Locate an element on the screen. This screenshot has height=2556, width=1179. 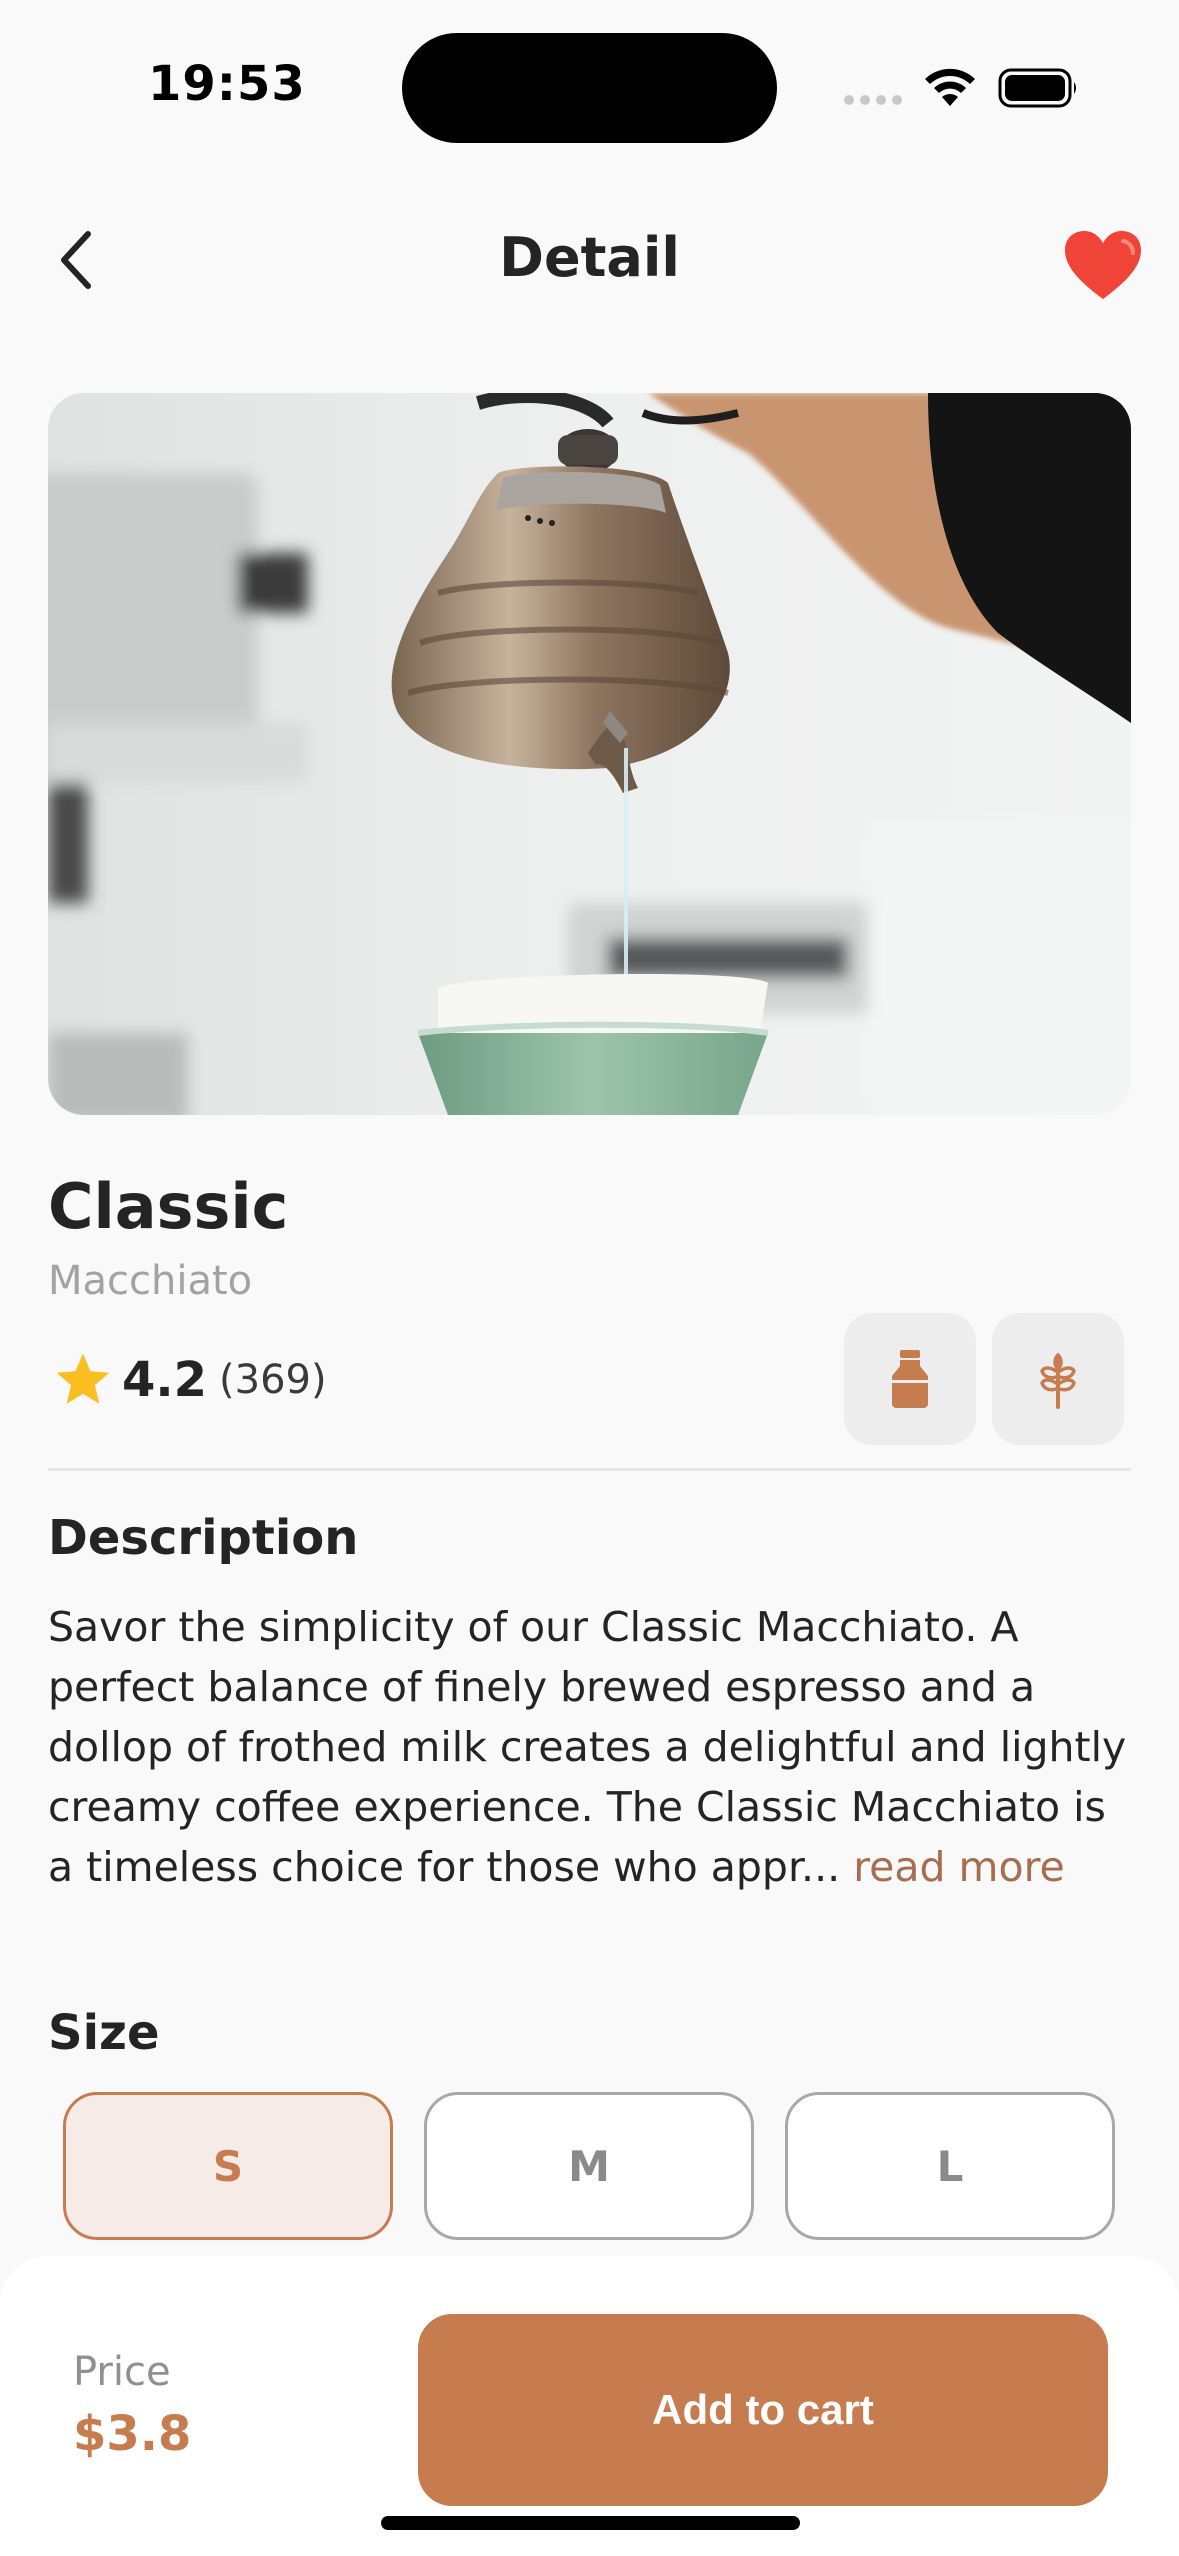
favorite-button is located at coordinates (1103, 265).